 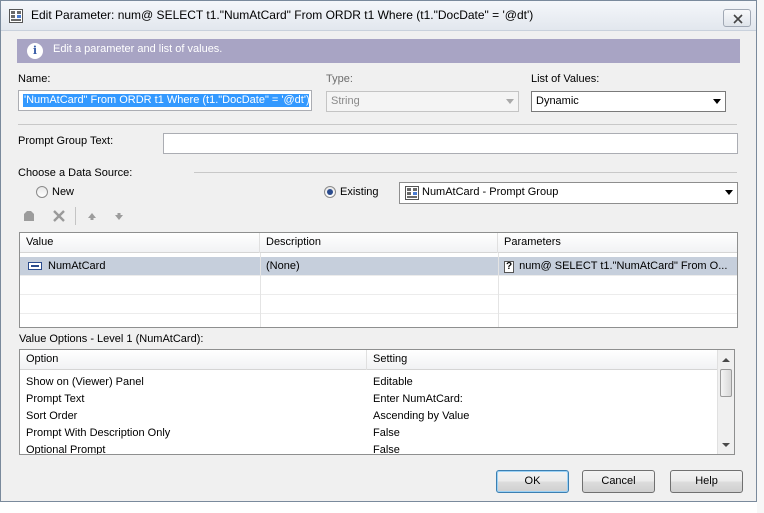 I want to click on type-select-value: String, so click(x=345, y=101).